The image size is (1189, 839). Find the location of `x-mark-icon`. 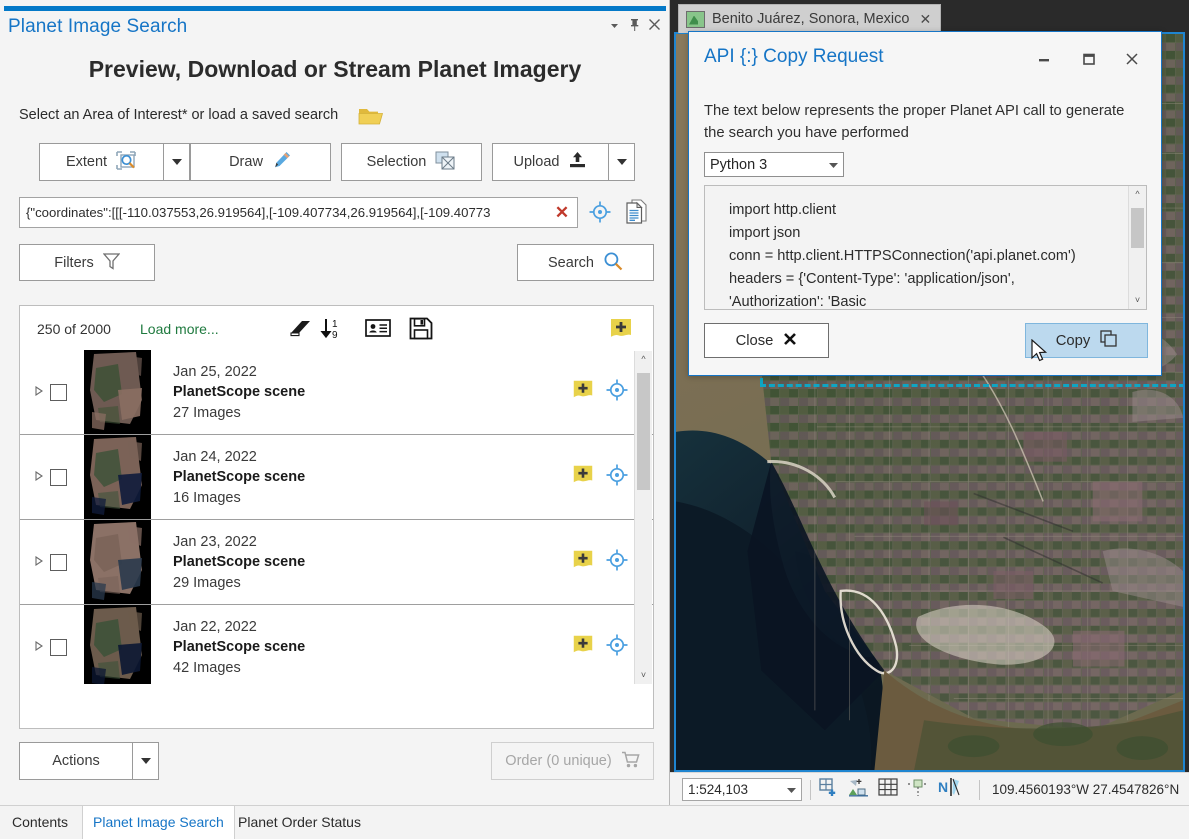

x-mark-icon is located at coordinates (790, 341).